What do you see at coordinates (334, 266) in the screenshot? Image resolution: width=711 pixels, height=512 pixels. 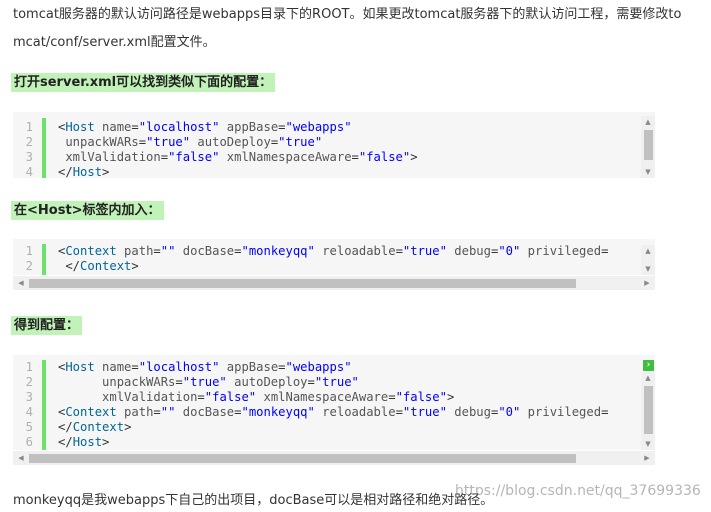 I see `code-line: 2 </Context>` at bounding box center [334, 266].